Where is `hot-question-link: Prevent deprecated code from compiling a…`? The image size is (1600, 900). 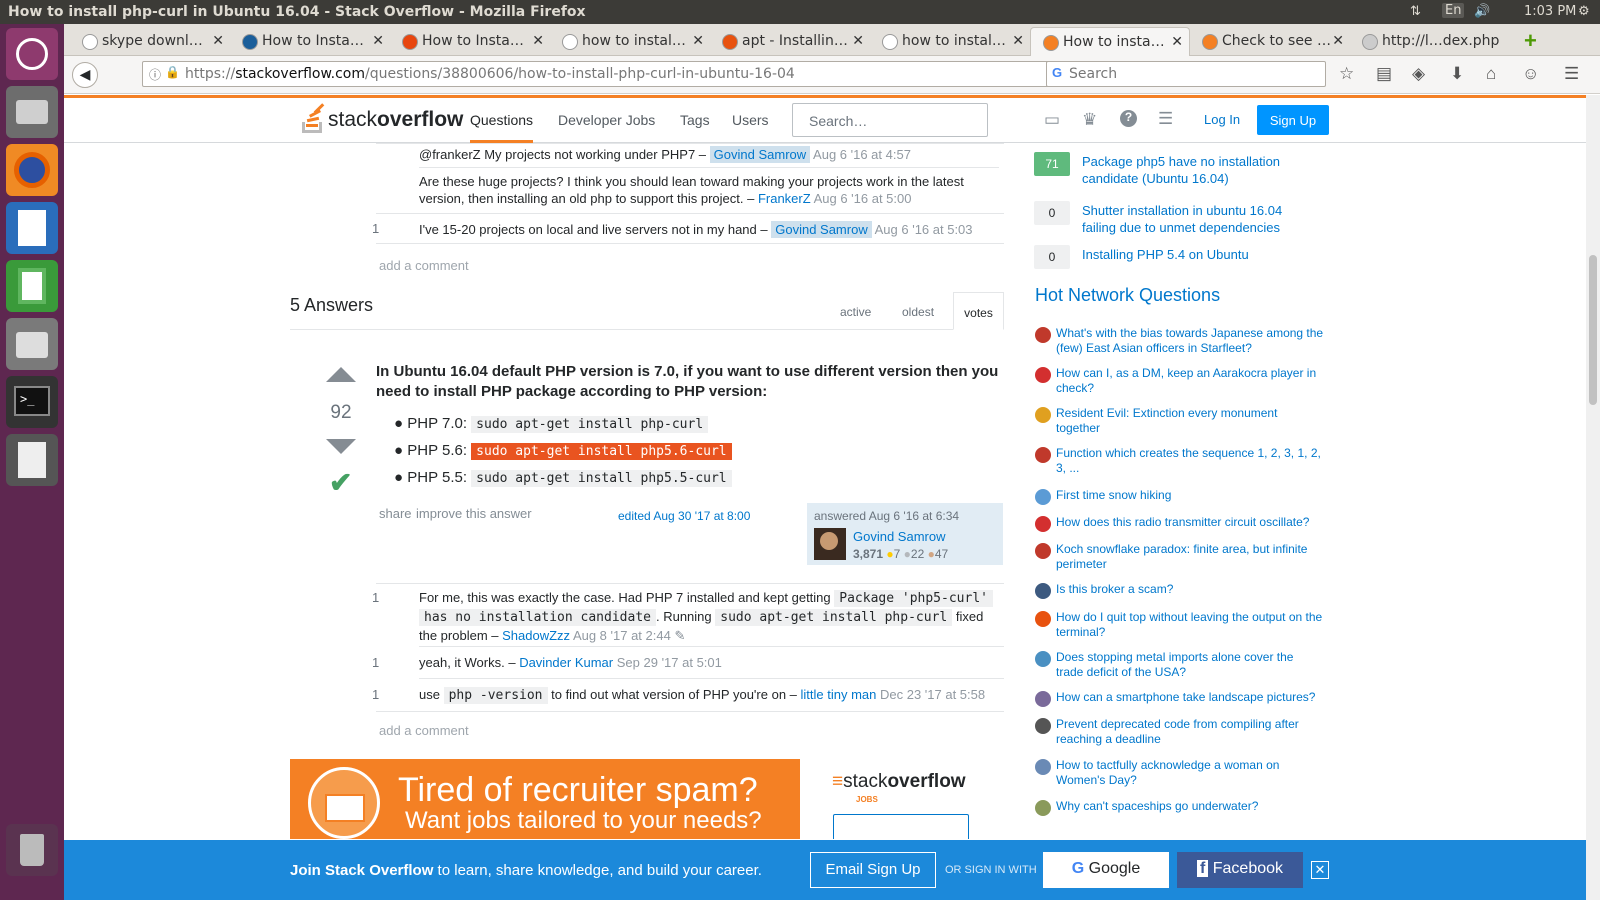 hot-question-link: Prevent deprecated code from compiling a… is located at coordinates (1190, 732).